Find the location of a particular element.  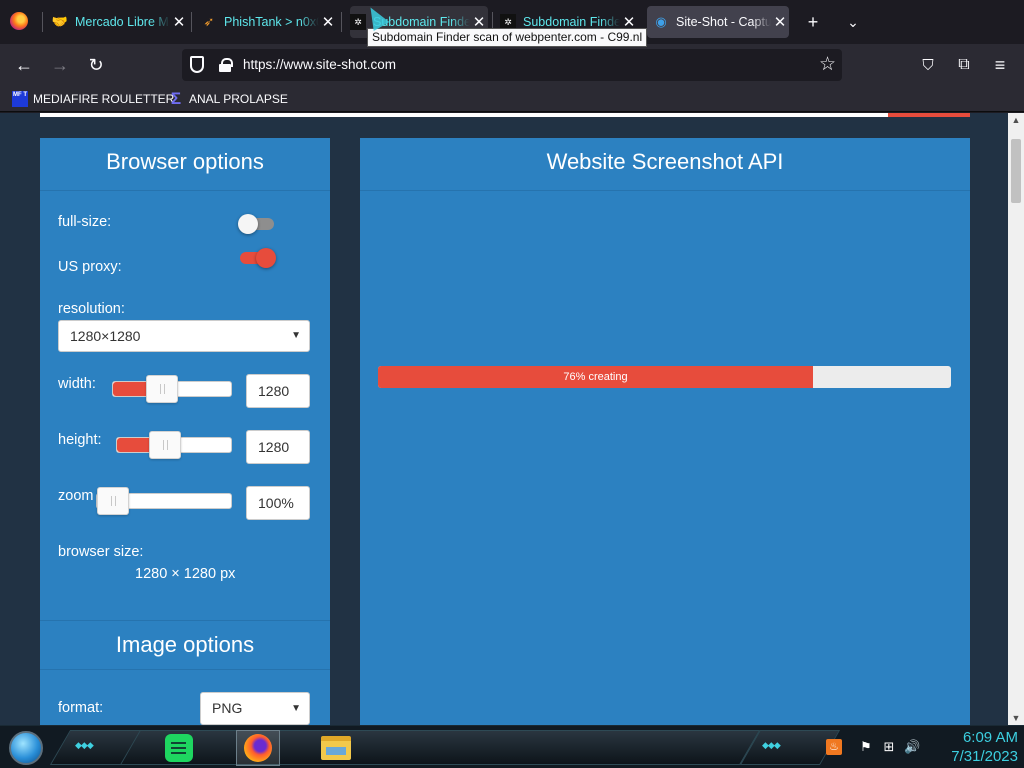

format-value: PNG is located at coordinates (227, 708).